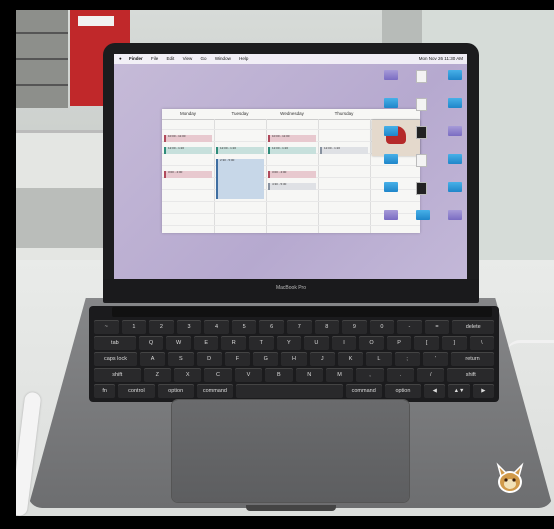  What do you see at coordinates (294, 359) in the screenshot?
I see `key: H` at bounding box center [294, 359].